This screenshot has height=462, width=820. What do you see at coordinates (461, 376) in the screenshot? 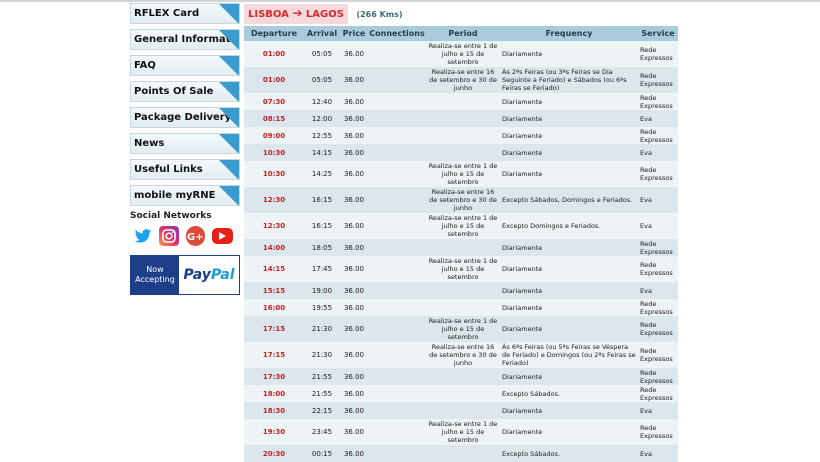
I see `table-row: 17:30 21:55 36.00 Diariamente Rede Expressos` at bounding box center [461, 376].